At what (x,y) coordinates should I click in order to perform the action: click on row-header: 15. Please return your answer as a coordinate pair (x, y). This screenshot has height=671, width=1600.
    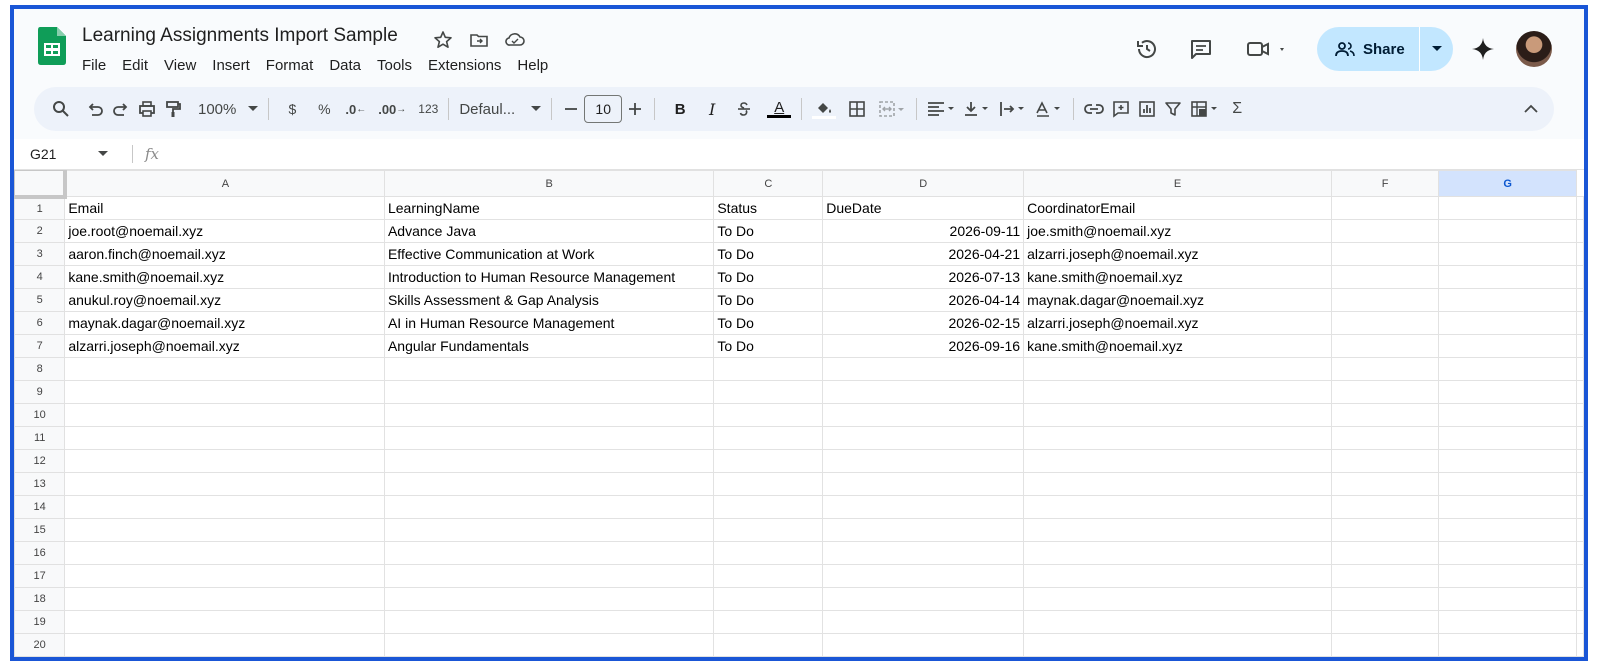
    Looking at the image, I should click on (40, 530).